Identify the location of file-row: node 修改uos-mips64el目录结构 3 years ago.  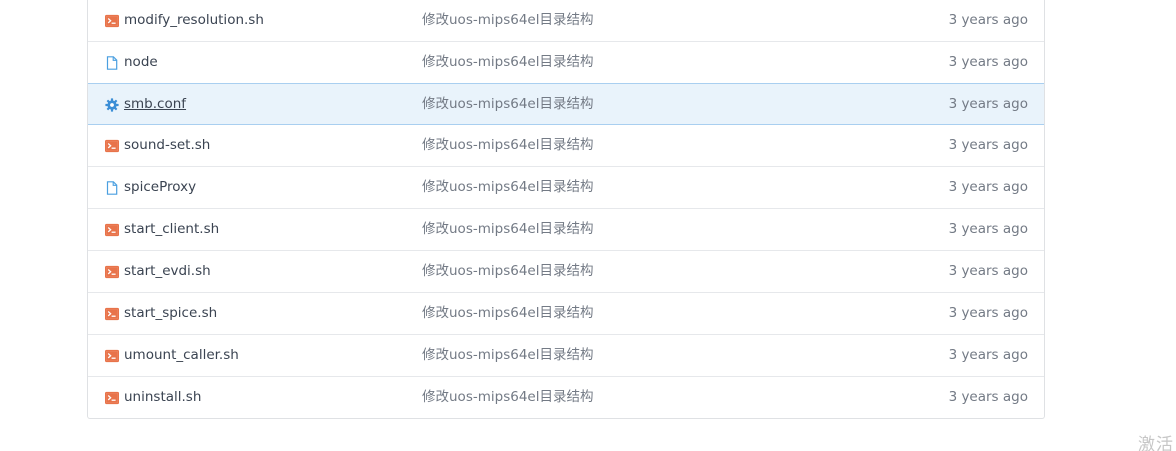
(566, 62).